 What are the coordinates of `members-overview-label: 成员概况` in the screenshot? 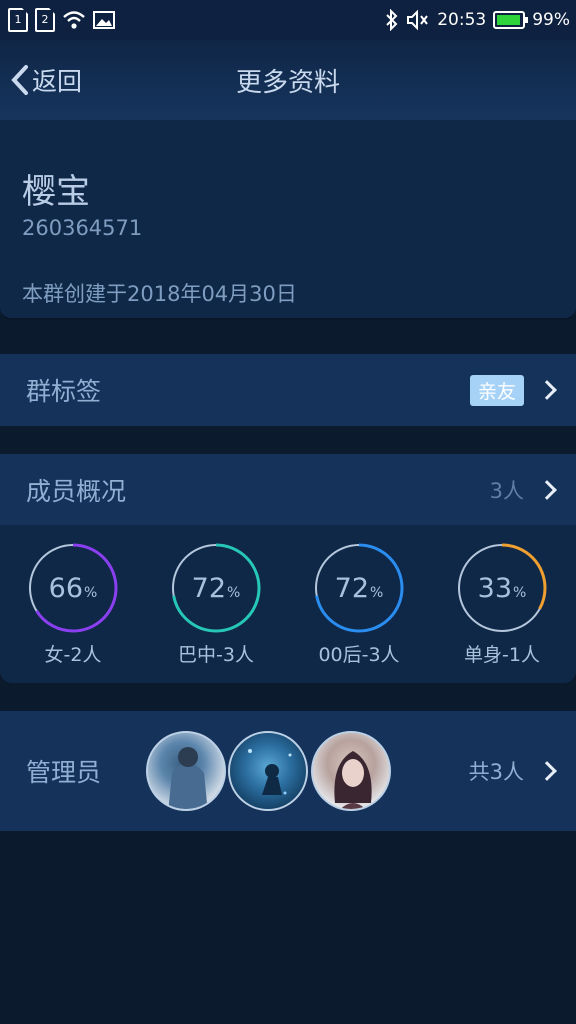 It's located at (76, 491).